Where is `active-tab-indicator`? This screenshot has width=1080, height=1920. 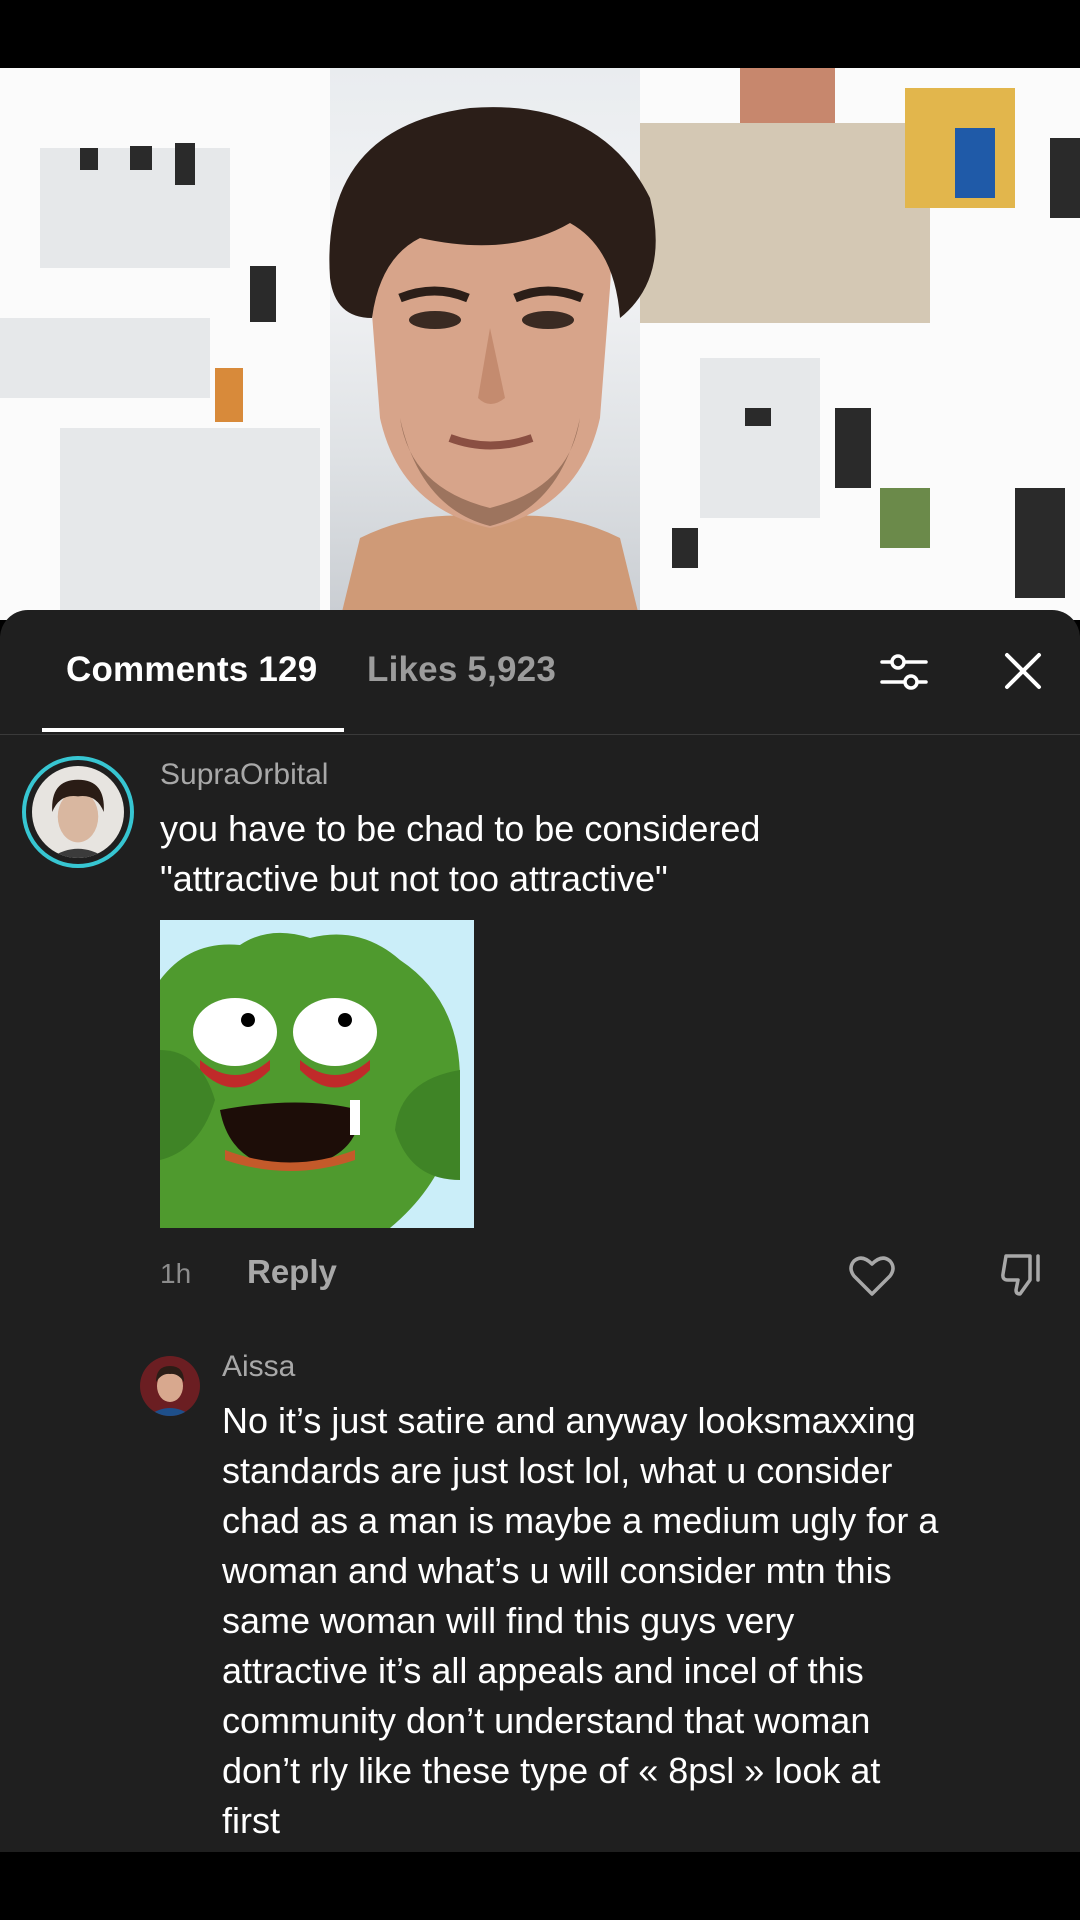
active-tab-indicator is located at coordinates (193, 730).